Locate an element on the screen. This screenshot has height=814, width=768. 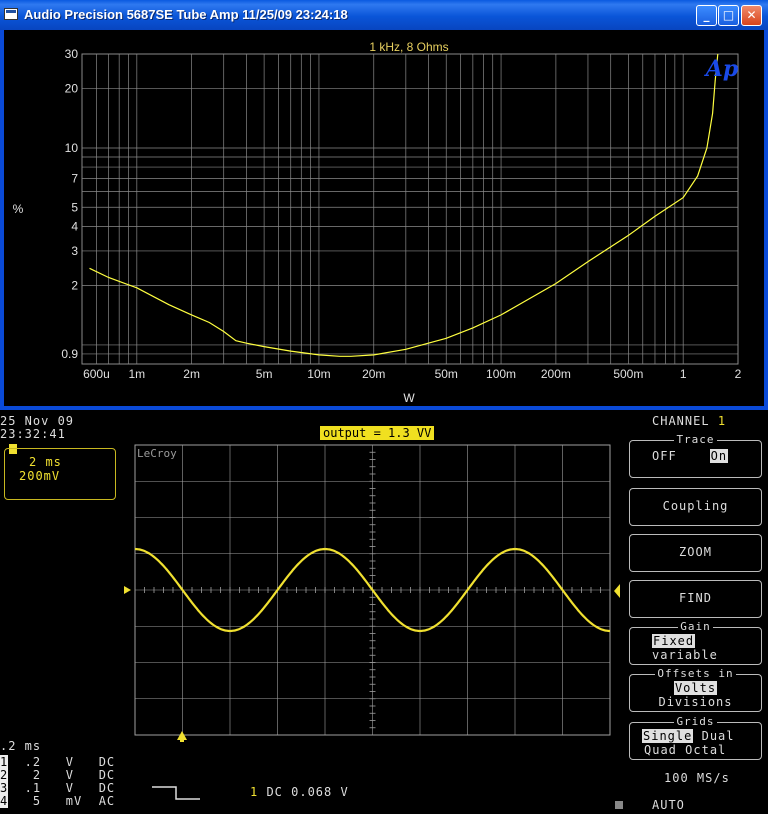
trigger-edge-icon is located at coordinates (176, 793).